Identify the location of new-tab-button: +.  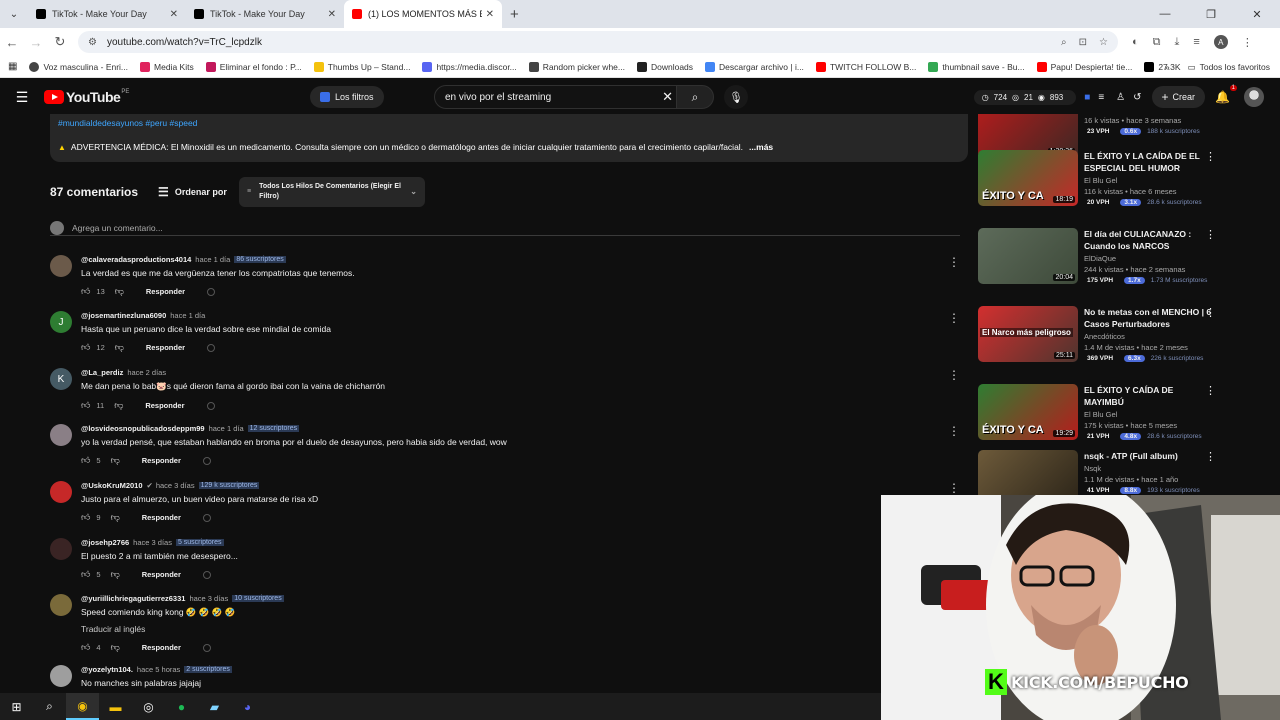
(514, 14).